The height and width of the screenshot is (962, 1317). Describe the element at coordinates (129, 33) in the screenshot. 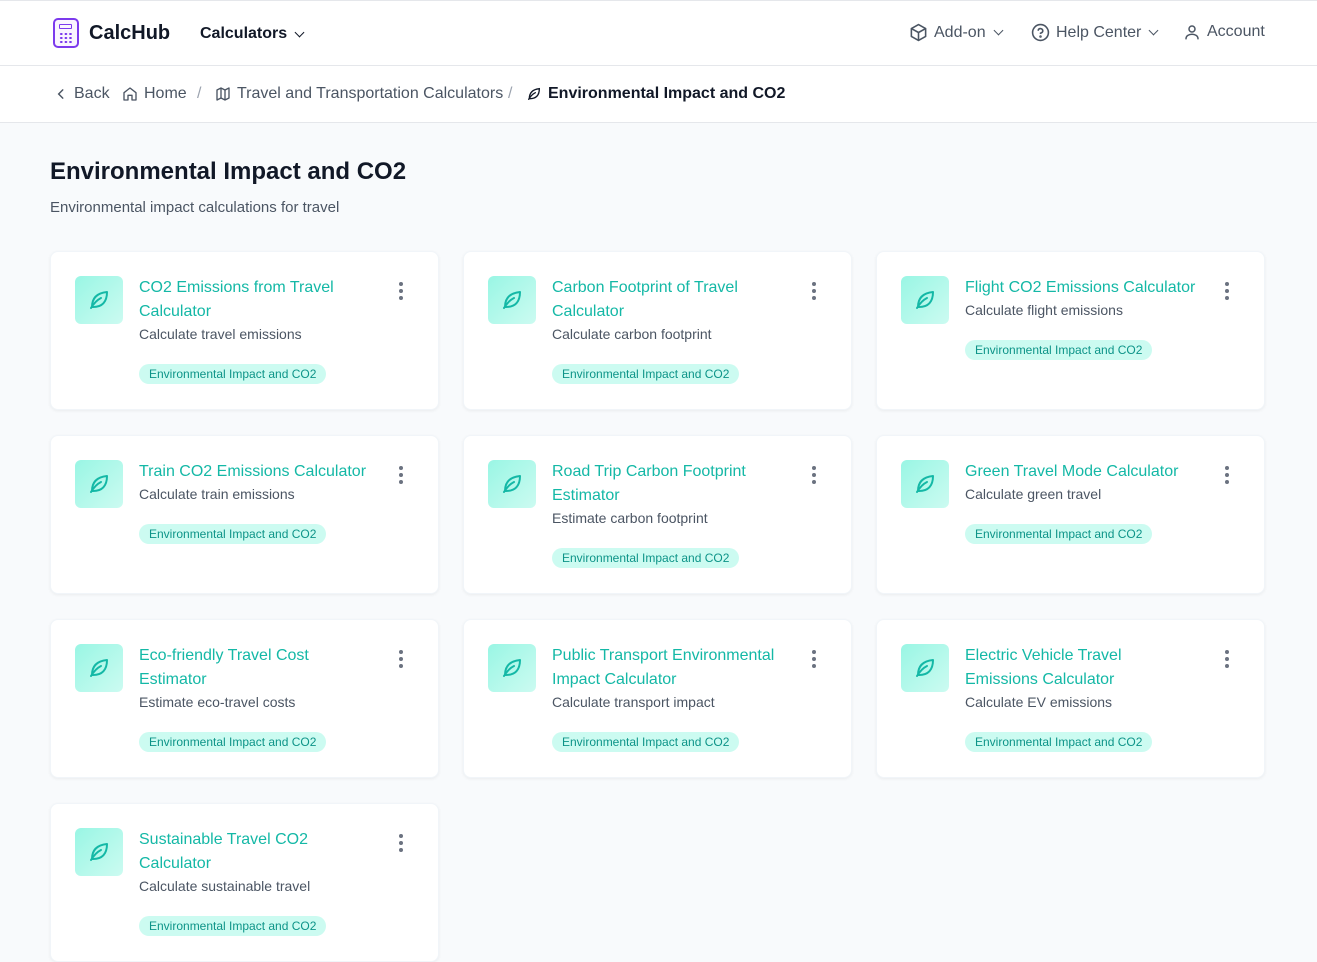

I see `brand-name: CalcHub` at that location.